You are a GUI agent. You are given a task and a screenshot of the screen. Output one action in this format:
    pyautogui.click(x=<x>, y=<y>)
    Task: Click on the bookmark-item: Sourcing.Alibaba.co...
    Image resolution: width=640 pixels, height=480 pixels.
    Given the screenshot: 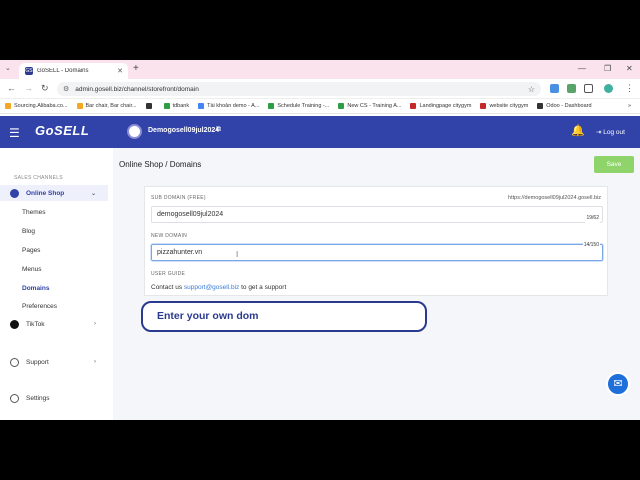 What is the action you would take?
    pyautogui.click(x=36, y=106)
    